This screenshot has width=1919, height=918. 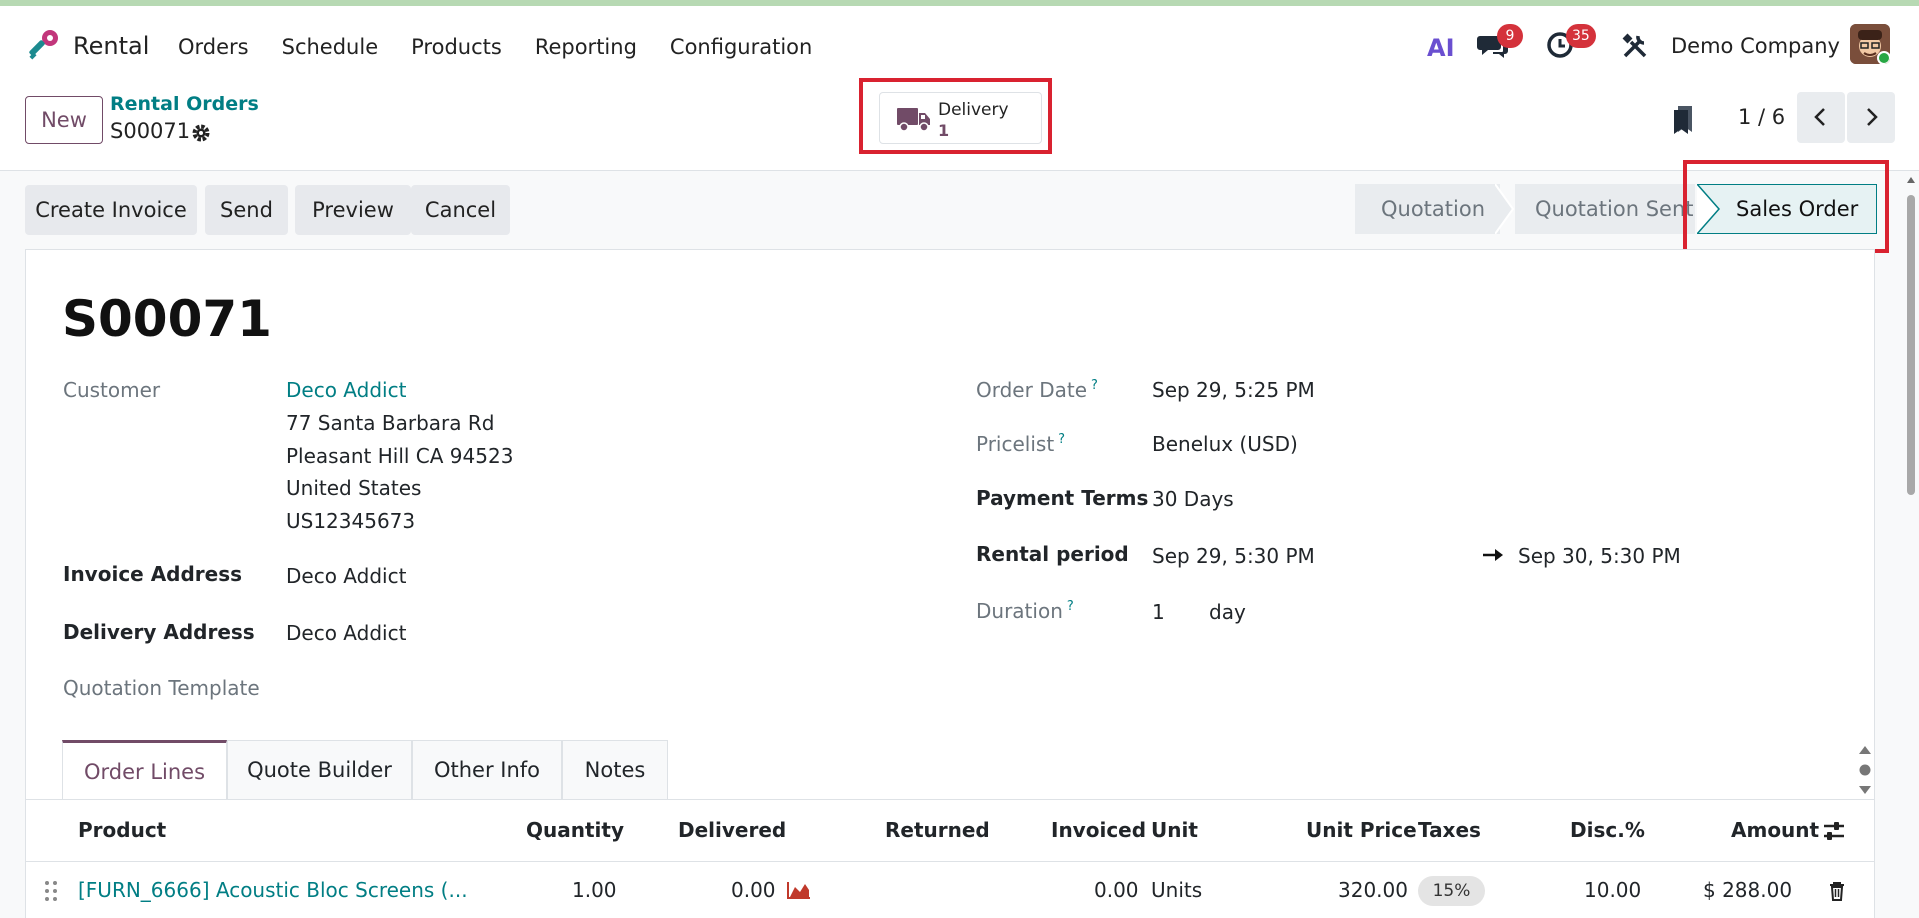 What do you see at coordinates (1911, 180) in the screenshot?
I see `scroll-up-icon` at bounding box center [1911, 180].